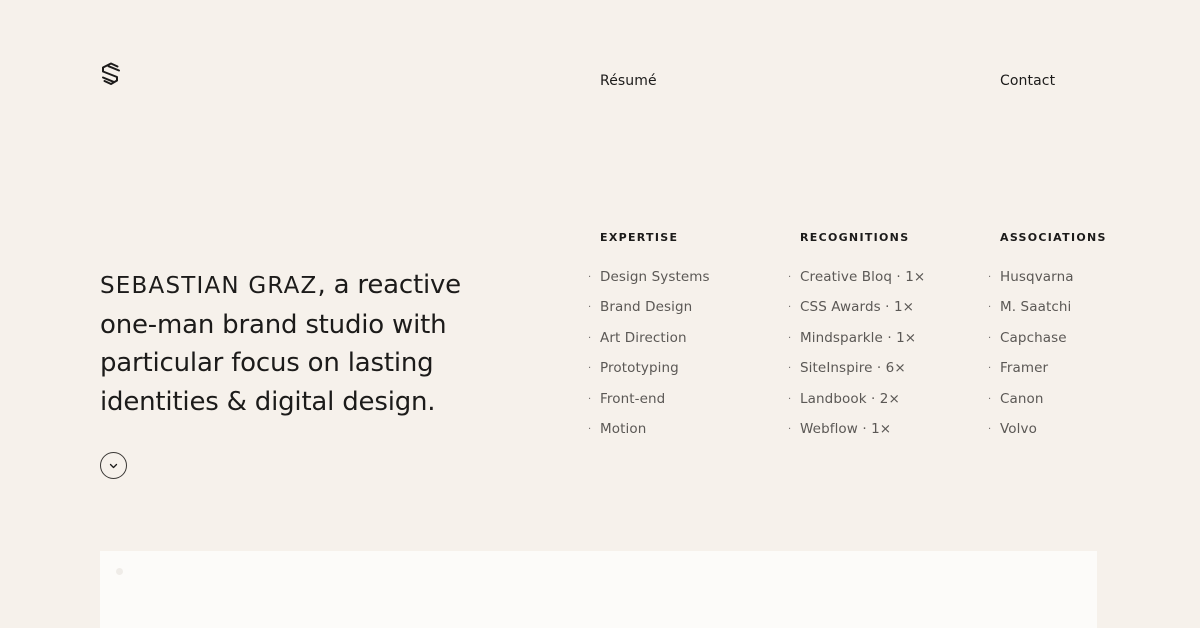 Image resolution: width=1200 pixels, height=628 pixels. I want to click on list-item: · M. Saatchi, so click(1047, 311).